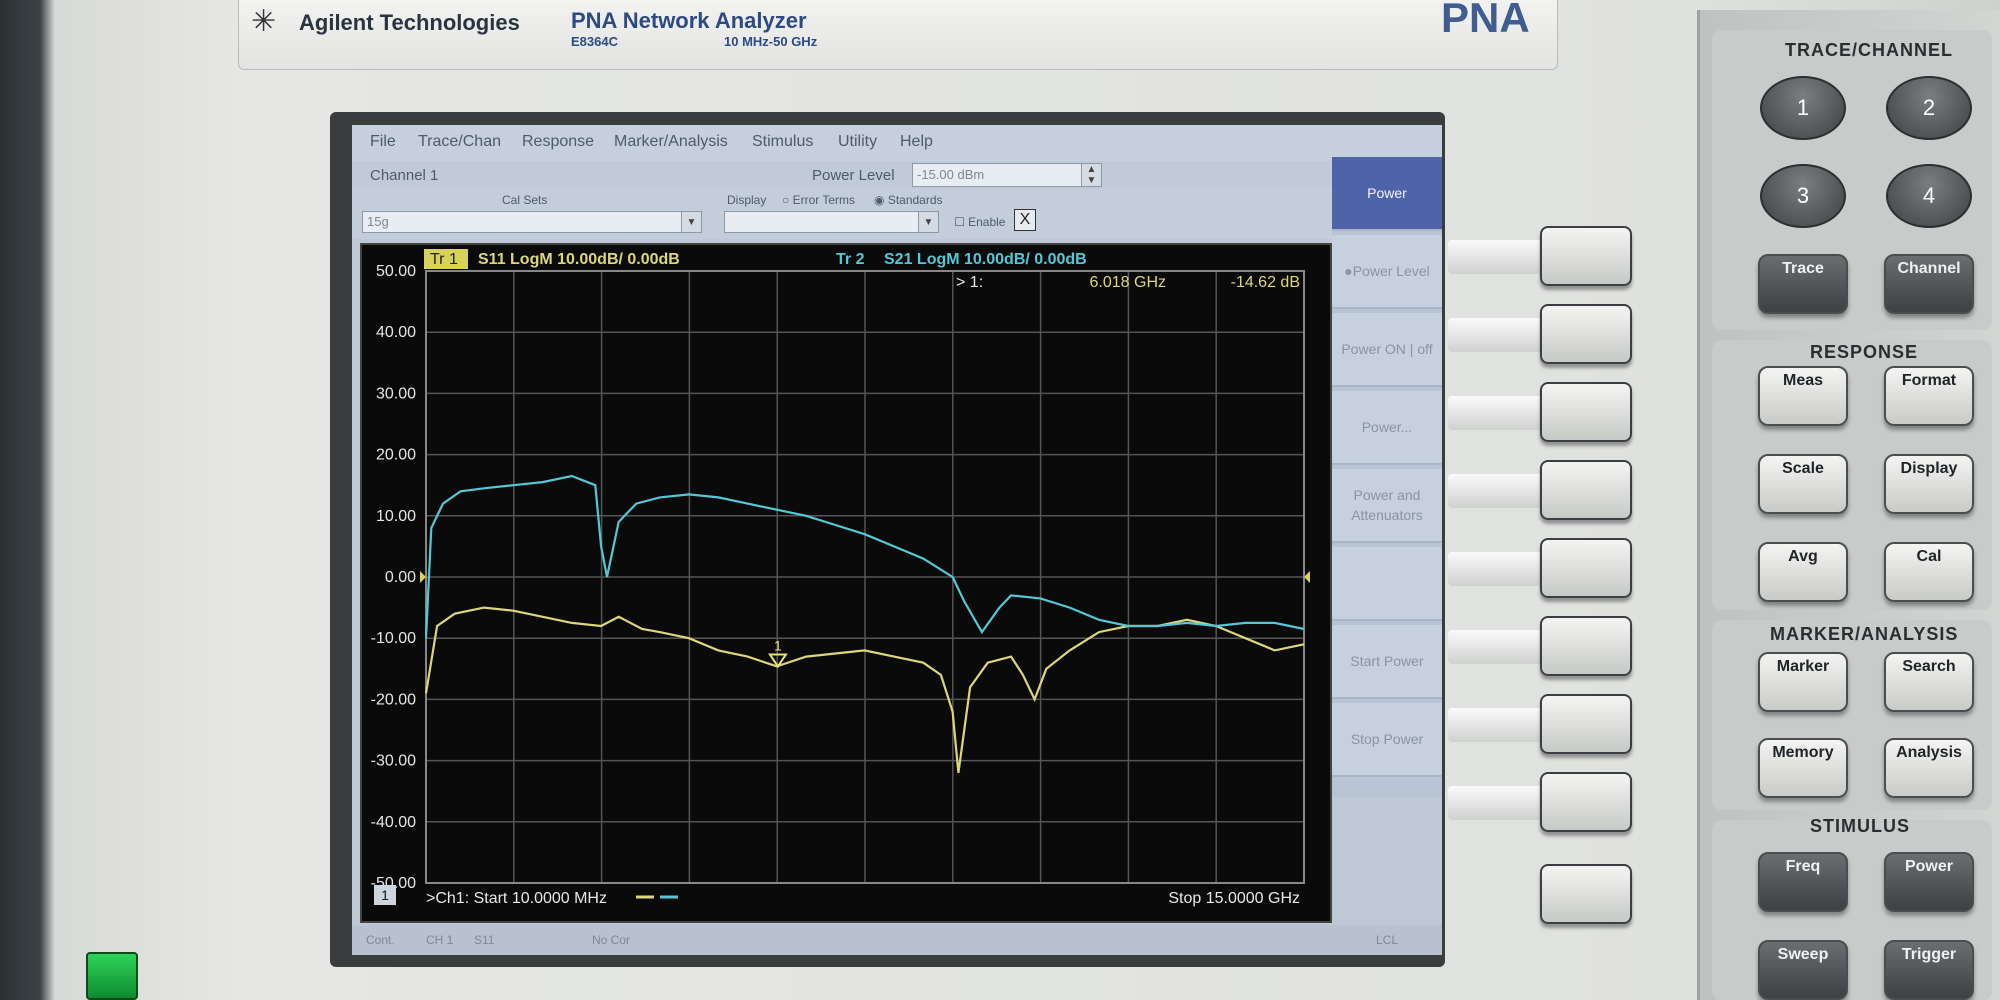 Image resolution: width=2000 pixels, height=1000 pixels. What do you see at coordinates (969, 282) in the screenshot?
I see `marker-readout-label: > 1:` at bounding box center [969, 282].